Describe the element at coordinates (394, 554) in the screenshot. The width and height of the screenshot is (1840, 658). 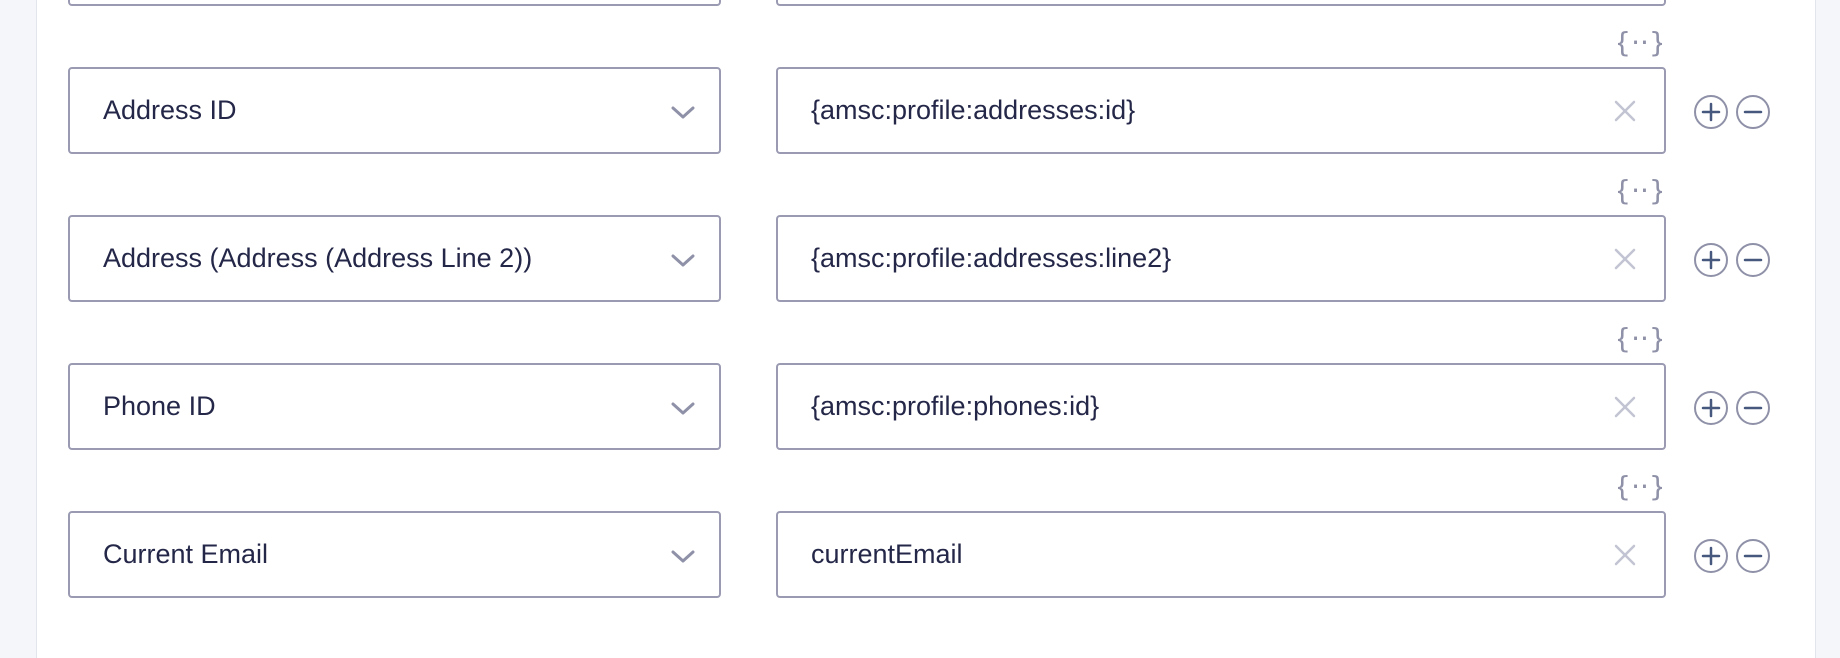
I see `field-select-current-email: Current Email` at that location.